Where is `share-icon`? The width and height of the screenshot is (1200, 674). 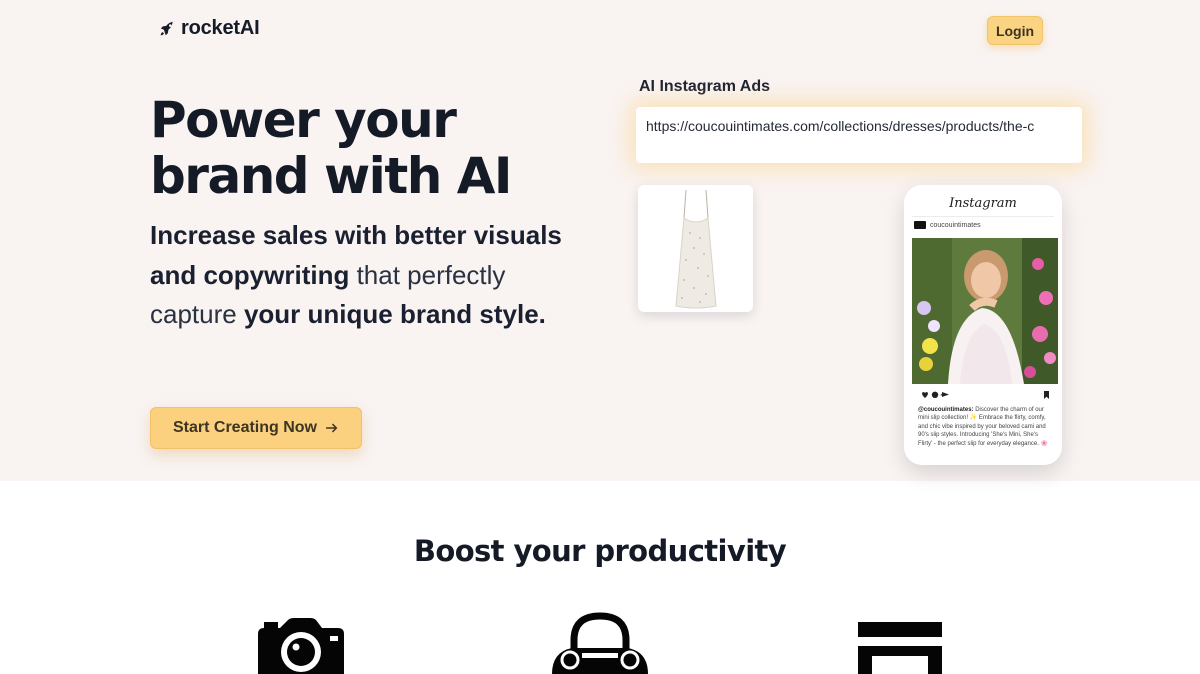
share-icon is located at coordinates (944, 394).